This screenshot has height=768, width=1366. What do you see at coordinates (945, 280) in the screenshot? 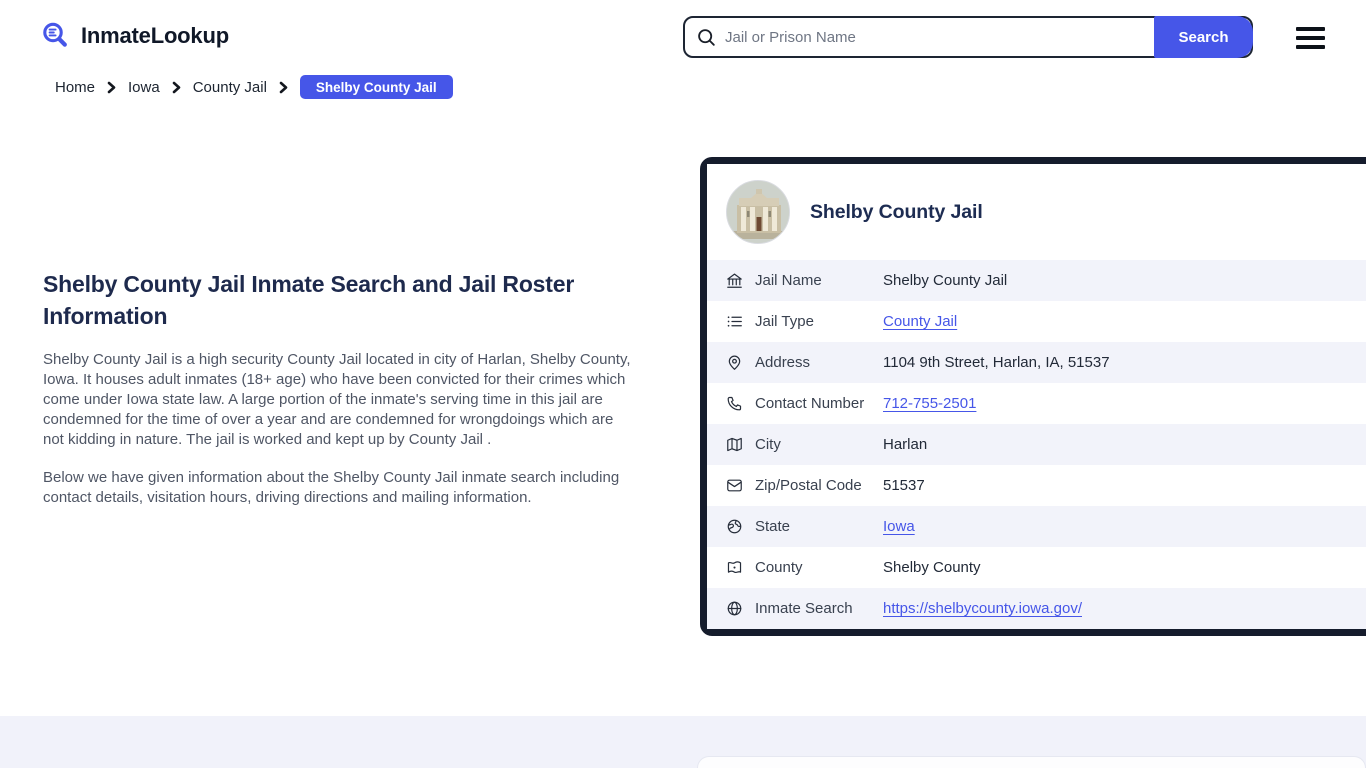
I see `jail-name-value: Shelby County Jail` at bounding box center [945, 280].